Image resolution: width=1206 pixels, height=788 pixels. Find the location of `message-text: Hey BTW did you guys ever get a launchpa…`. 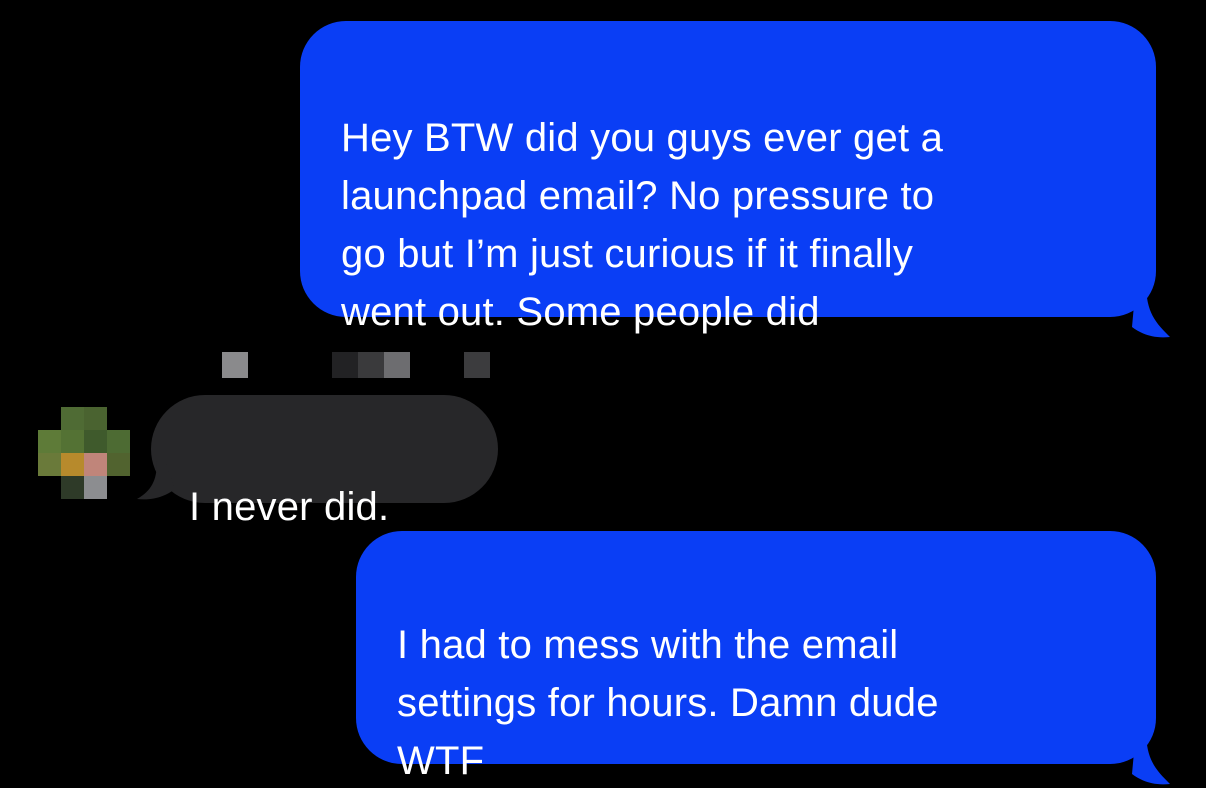

message-text: Hey BTW did you guys ever get a launchpa… is located at coordinates (642, 225).